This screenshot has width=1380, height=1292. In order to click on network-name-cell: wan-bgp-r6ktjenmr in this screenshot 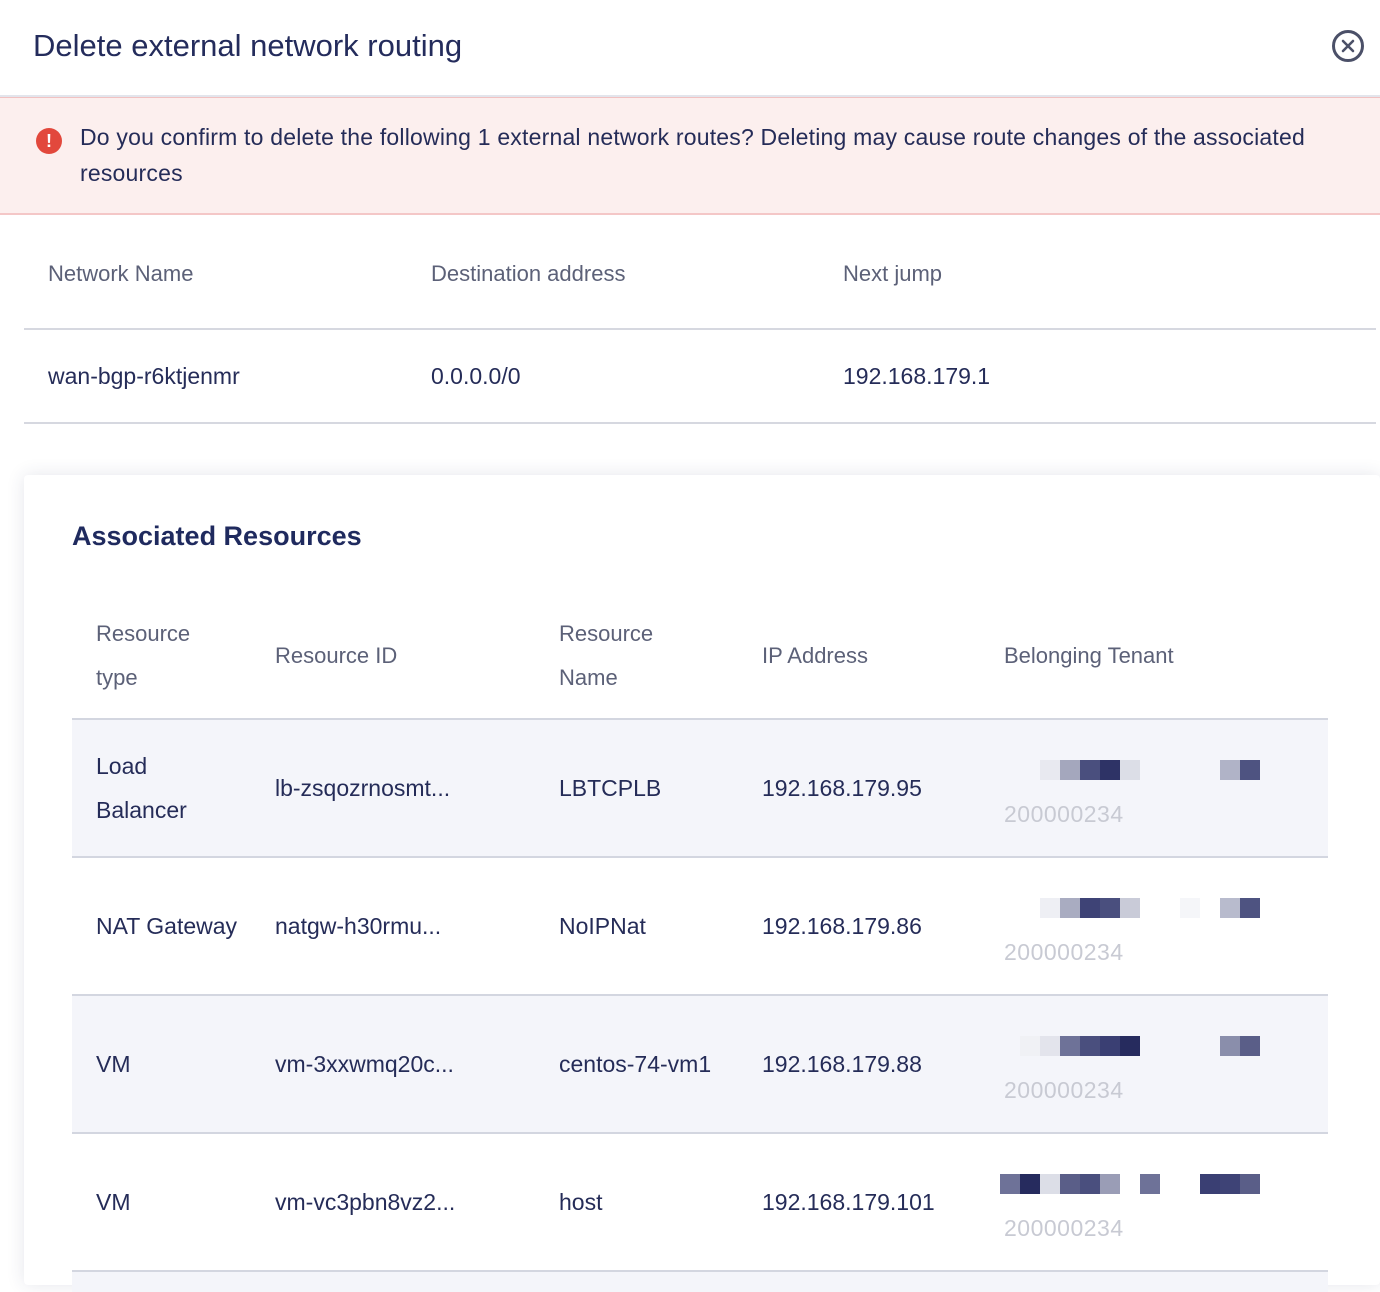, I will do `click(144, 375)`.